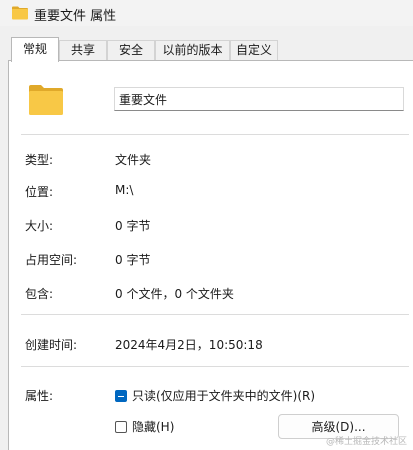 This screenshot has width=413, height=450. What do you see at coordinates (35, 49) in the screenshot?
I see `tab-general: 常规` at bounding box center [35, 49].